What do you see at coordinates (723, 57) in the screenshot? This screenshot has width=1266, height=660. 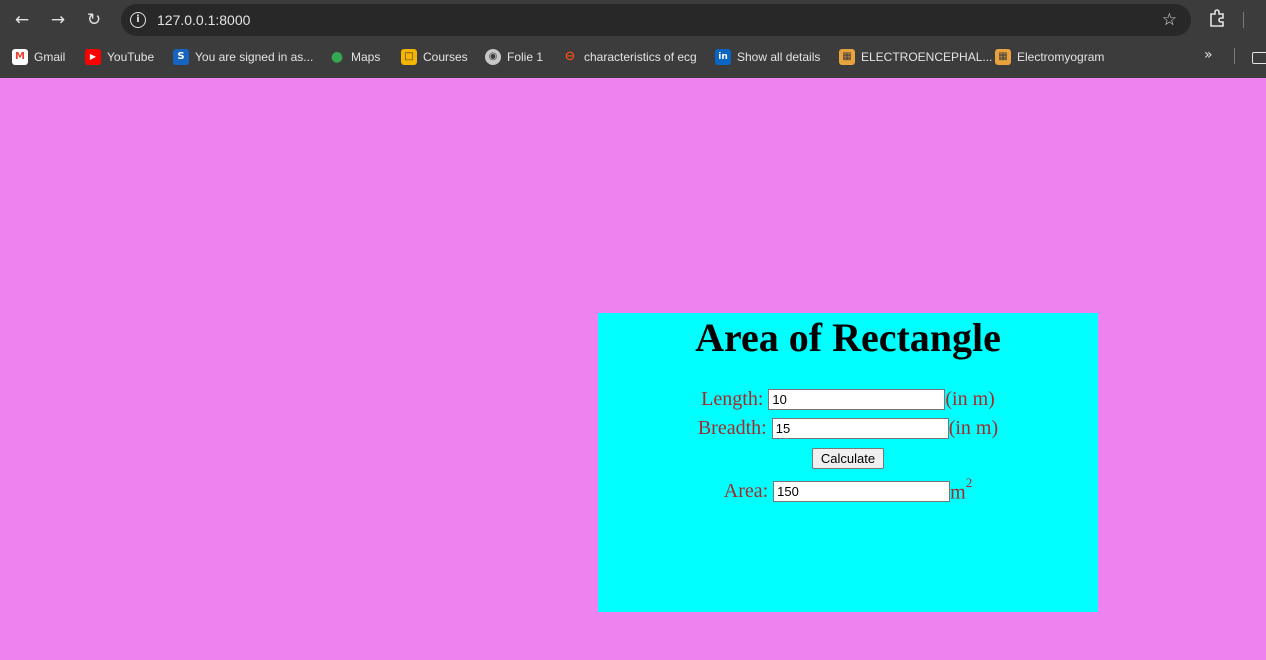 I see `linkedin-icon: in` at bounding box center [723, 57].